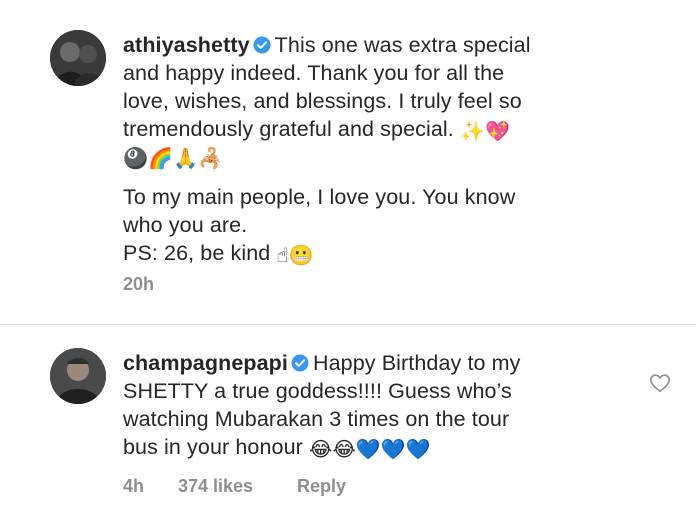 The height and width of the screenshot is (510, 696). What do you see at coordinates (78, 376) in the screenshot?
I see `comment-author-avatar` at bounding box center [78, 376].